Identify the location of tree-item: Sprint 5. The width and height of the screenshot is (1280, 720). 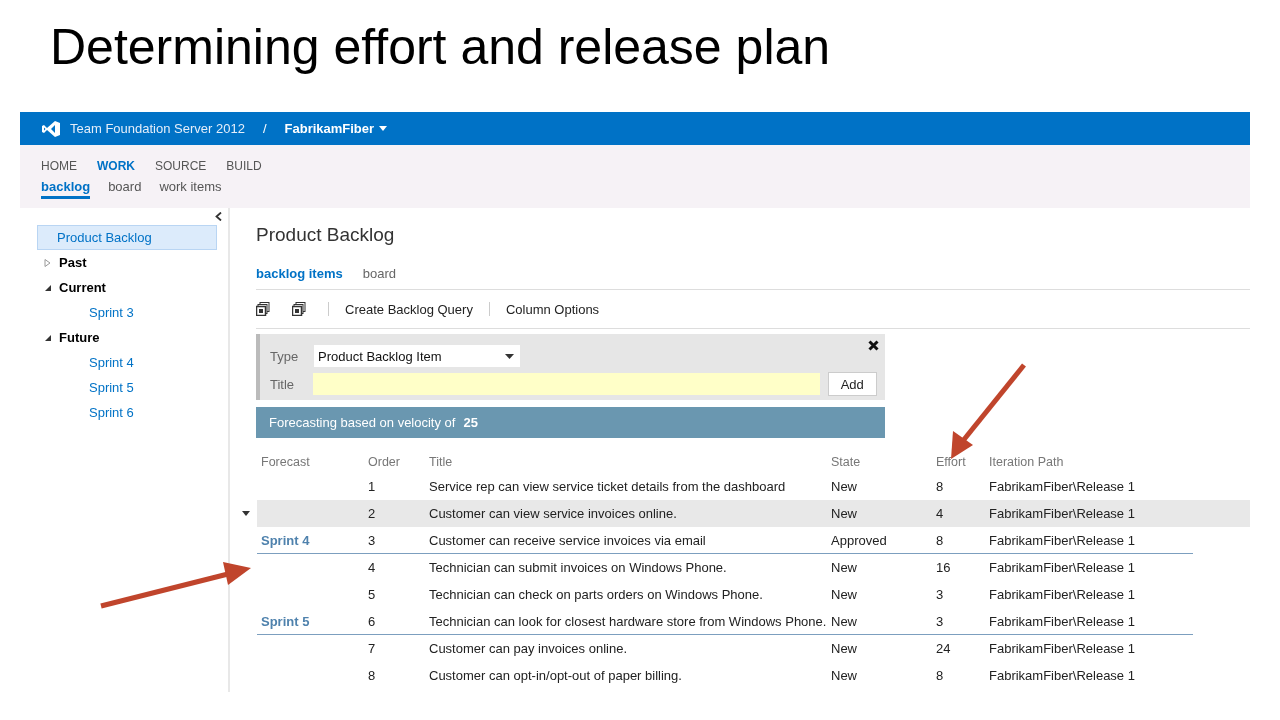
(124, 387).